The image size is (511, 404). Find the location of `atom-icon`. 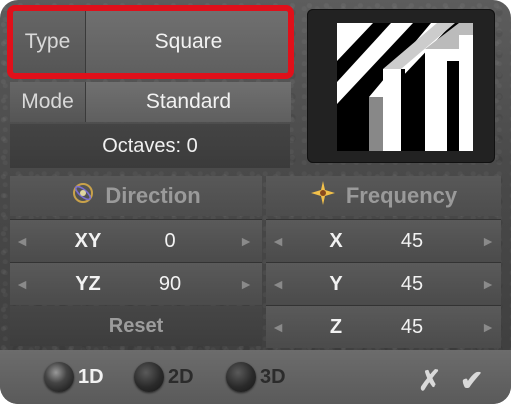

atom-icon is located at coordinates (83, 196).